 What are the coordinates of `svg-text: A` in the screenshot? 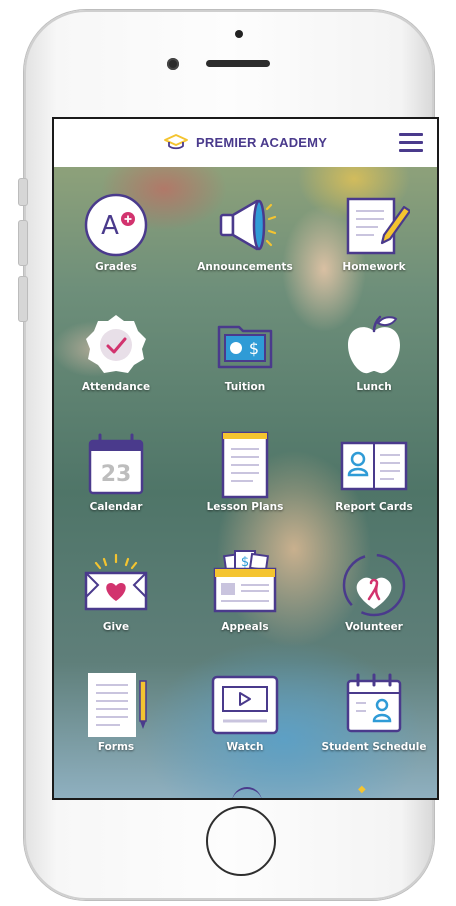 It's located at (110, 226).